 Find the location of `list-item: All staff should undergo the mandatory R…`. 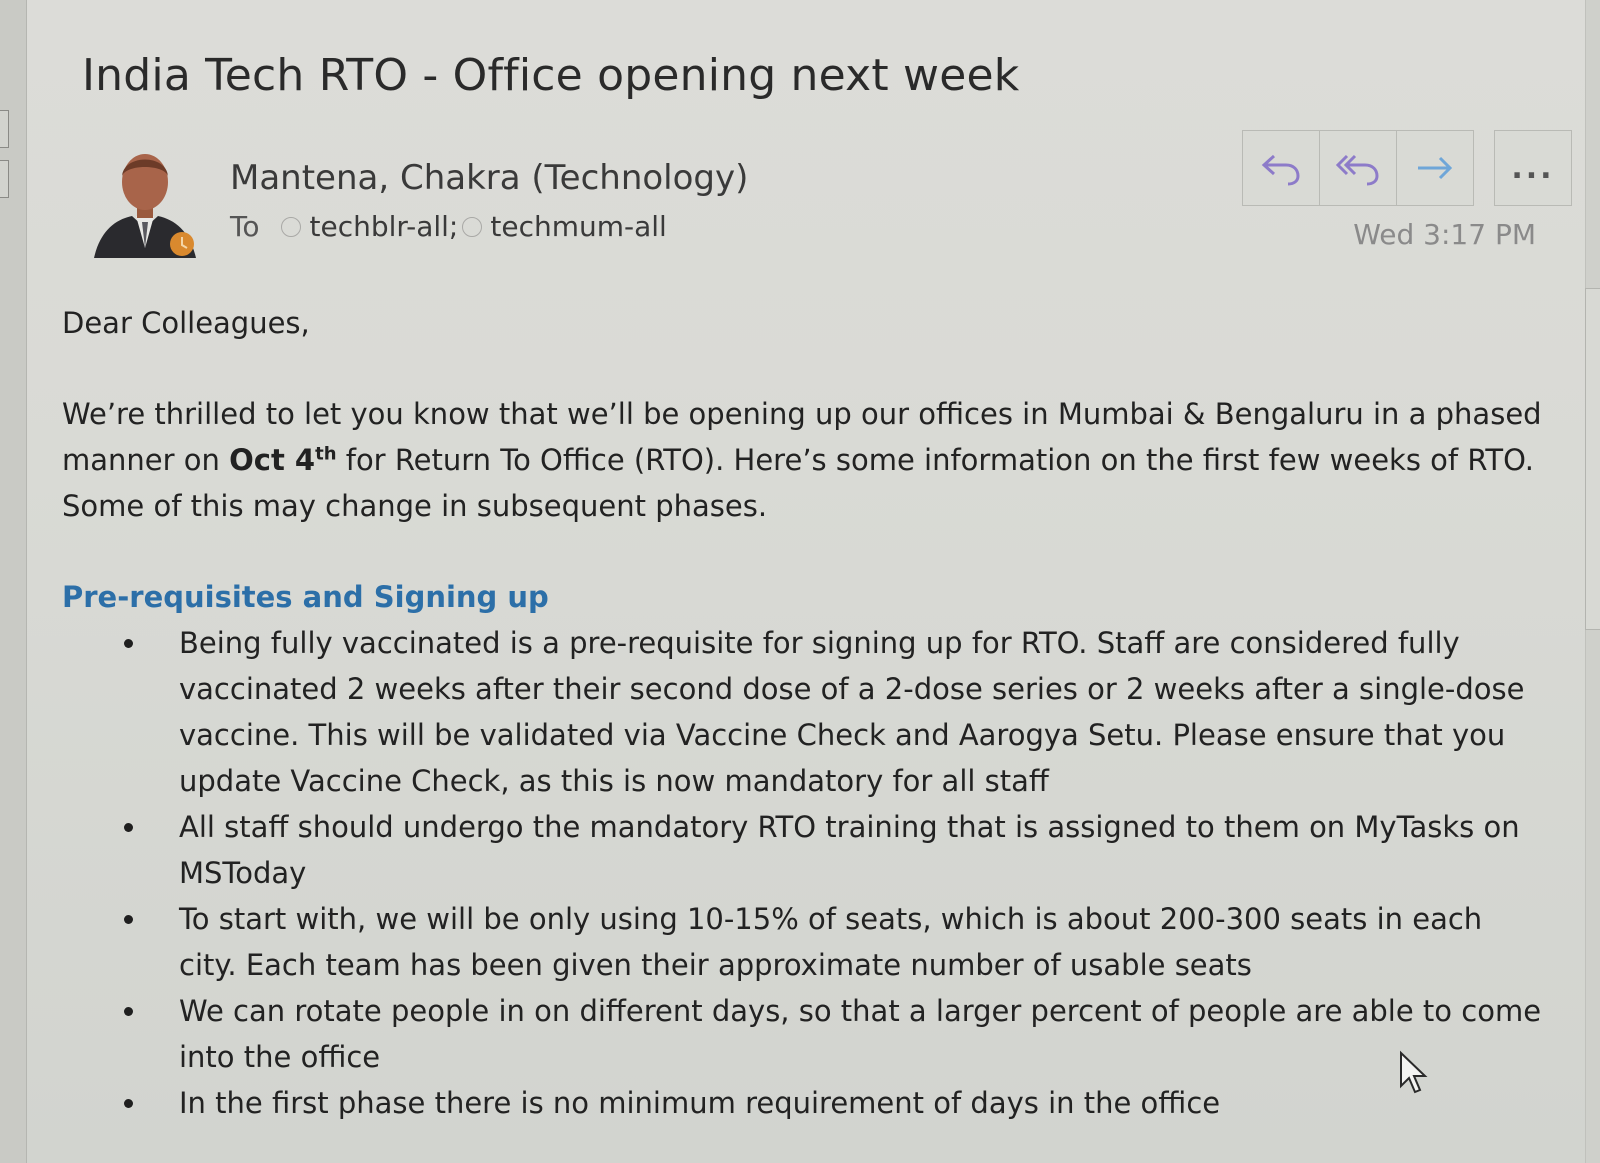

list-item: All staff should undergo the mandatory R… is located at coordinates (802, 850).